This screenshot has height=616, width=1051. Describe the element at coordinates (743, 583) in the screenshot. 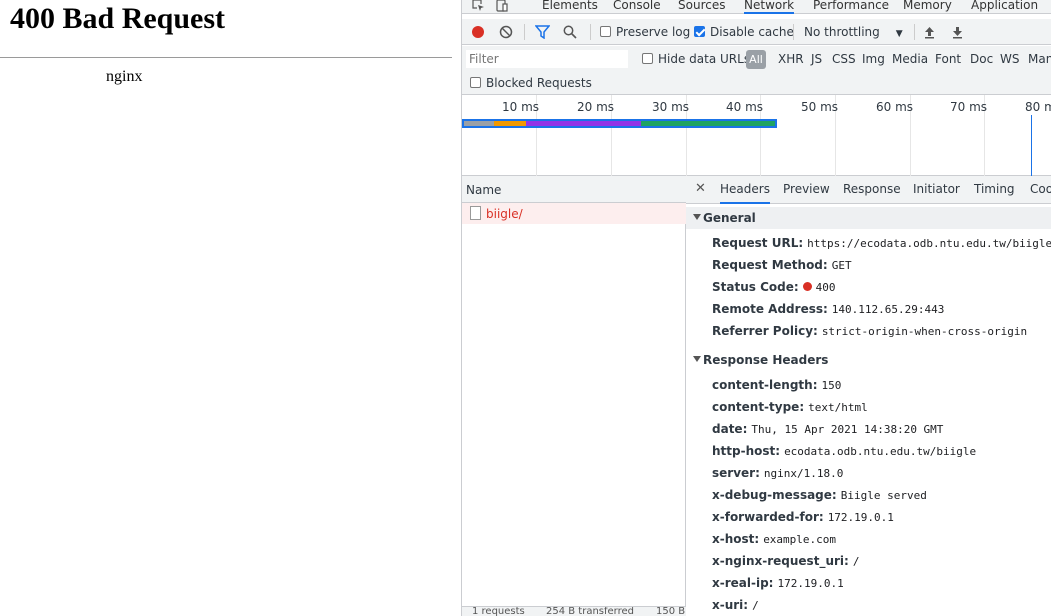

I see `header-key: x-real-ip:` at that location.